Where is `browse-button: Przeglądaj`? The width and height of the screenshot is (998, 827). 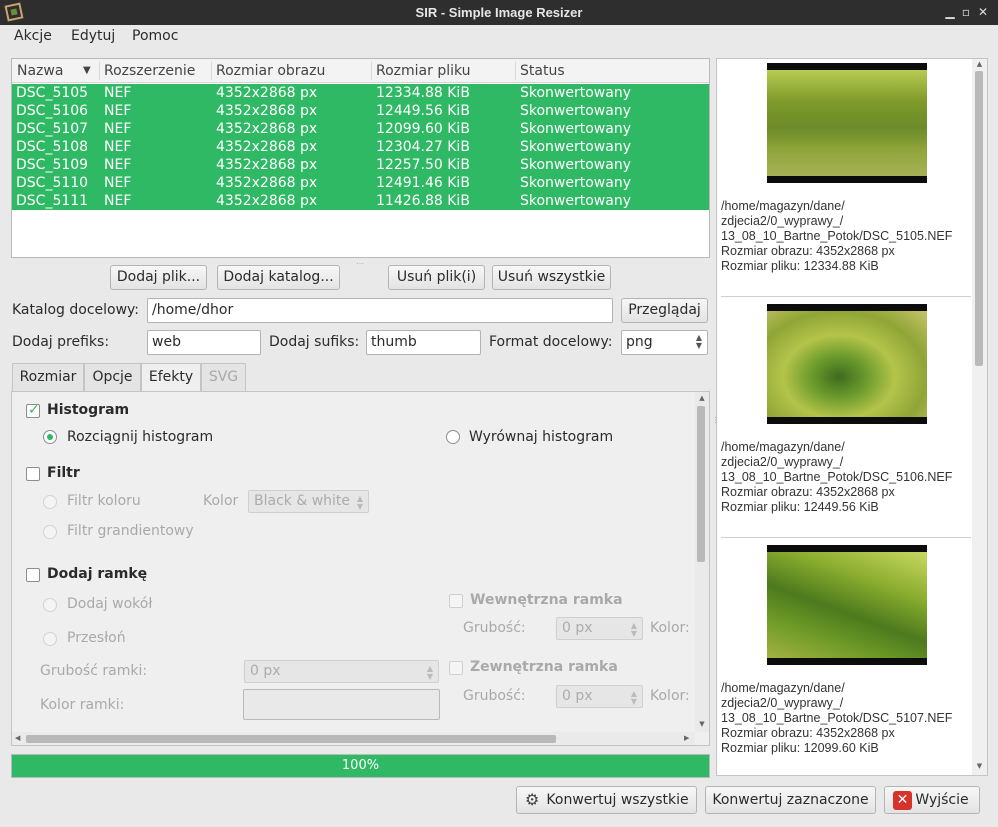
browse-button: Przeglądaj is located at coordinates (664, 310).